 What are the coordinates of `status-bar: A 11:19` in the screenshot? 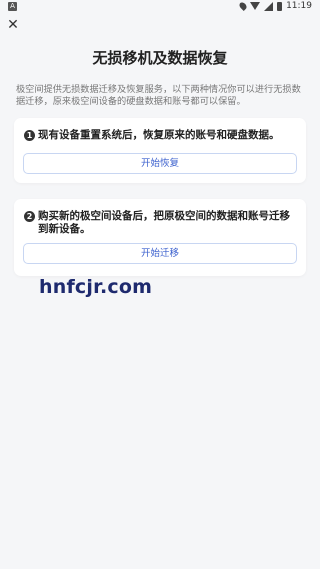 It's located at (160, 7).